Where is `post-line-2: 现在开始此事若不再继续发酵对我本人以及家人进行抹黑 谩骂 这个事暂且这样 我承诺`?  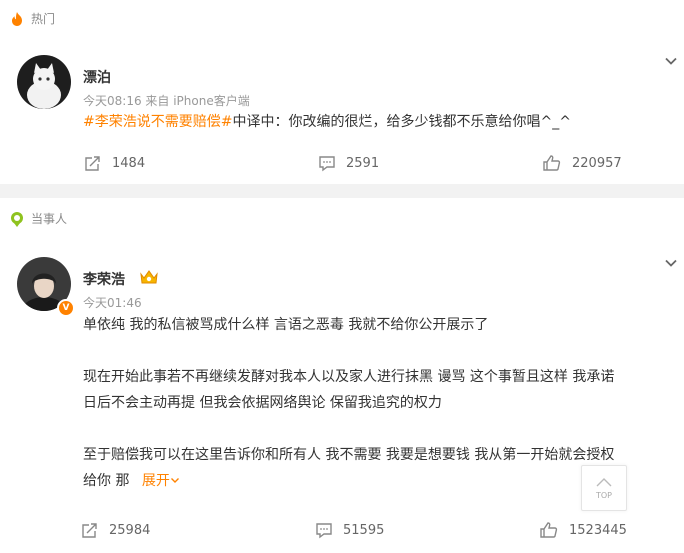
post-line-2: 现在开始此事若不再继续发酵对我本人以及家人进行抹黑 谩骂 这个事暂且这样 我承诺 is located at coordinates (349, 377).